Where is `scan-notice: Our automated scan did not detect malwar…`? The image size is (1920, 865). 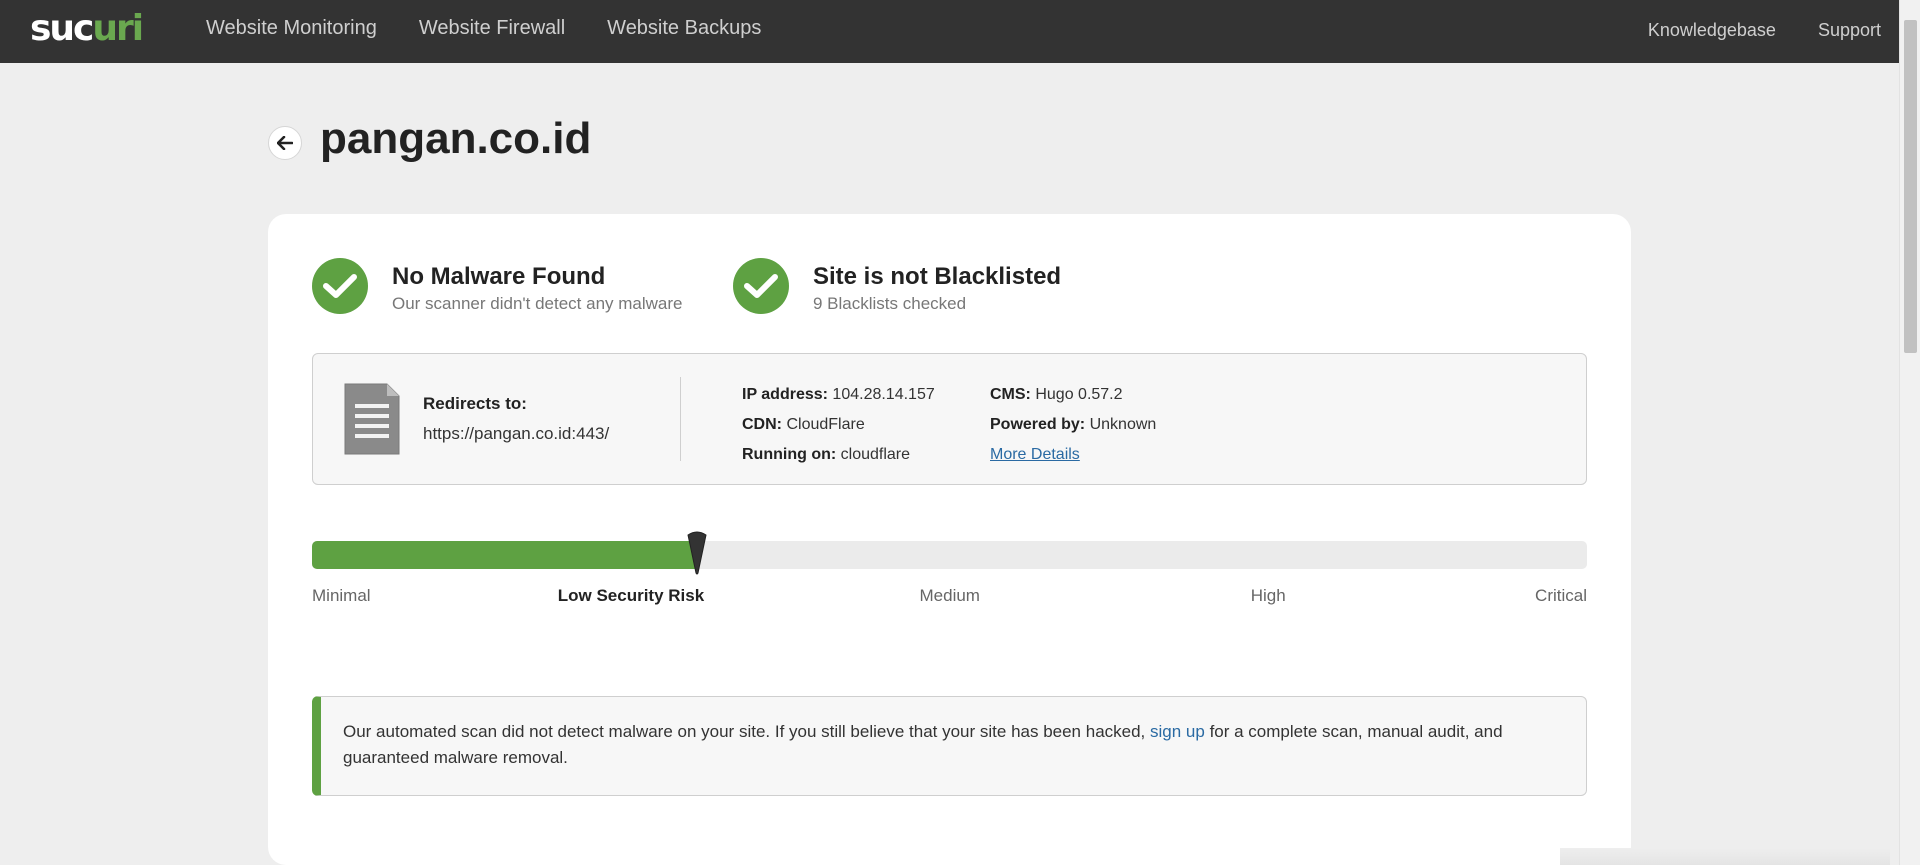 scan-notice: Our automated scan did not detect malwar… is located at coordinates (949, 746).